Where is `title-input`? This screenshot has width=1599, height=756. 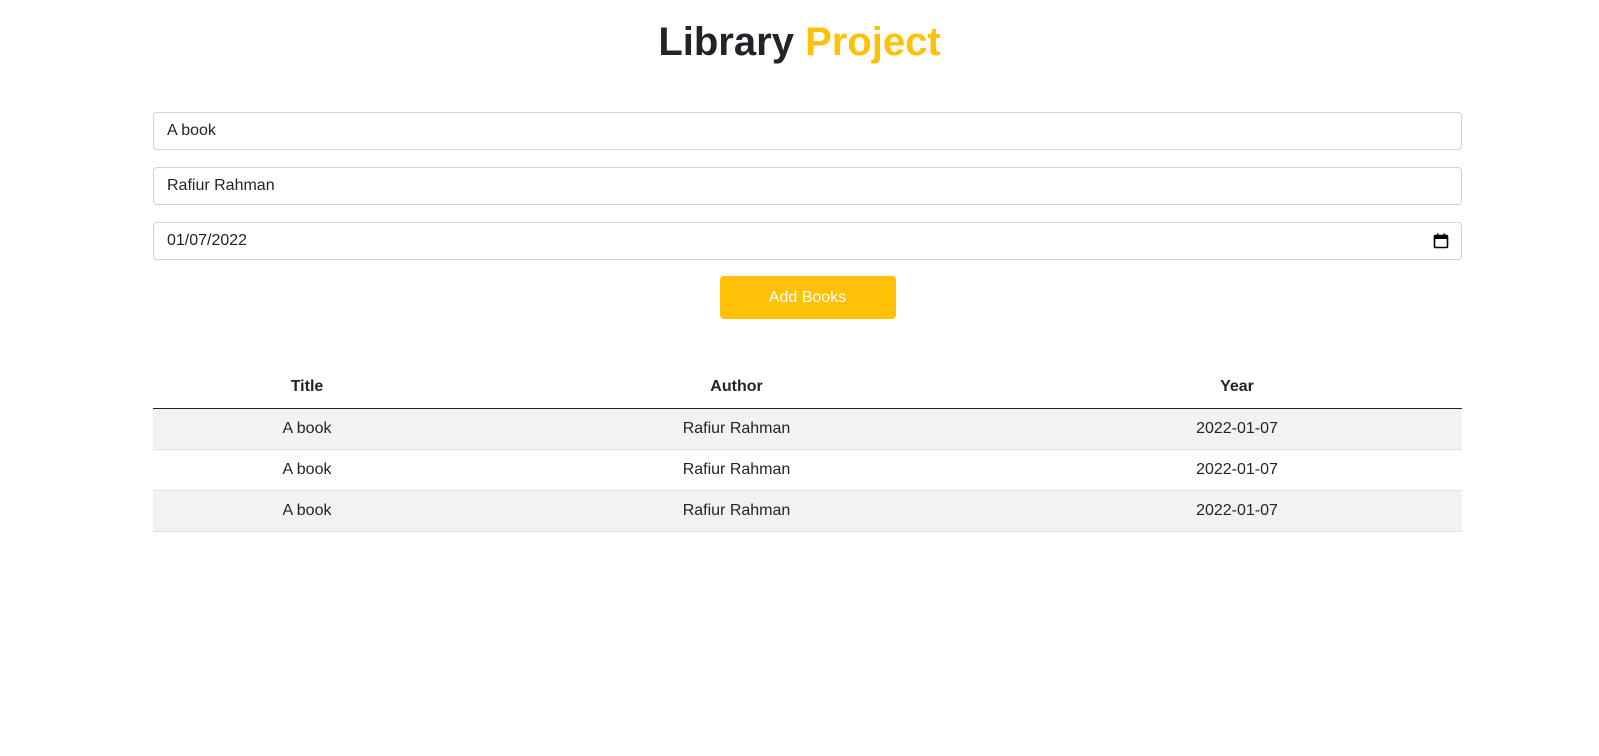
title-input is located at coordinates (807, 131).